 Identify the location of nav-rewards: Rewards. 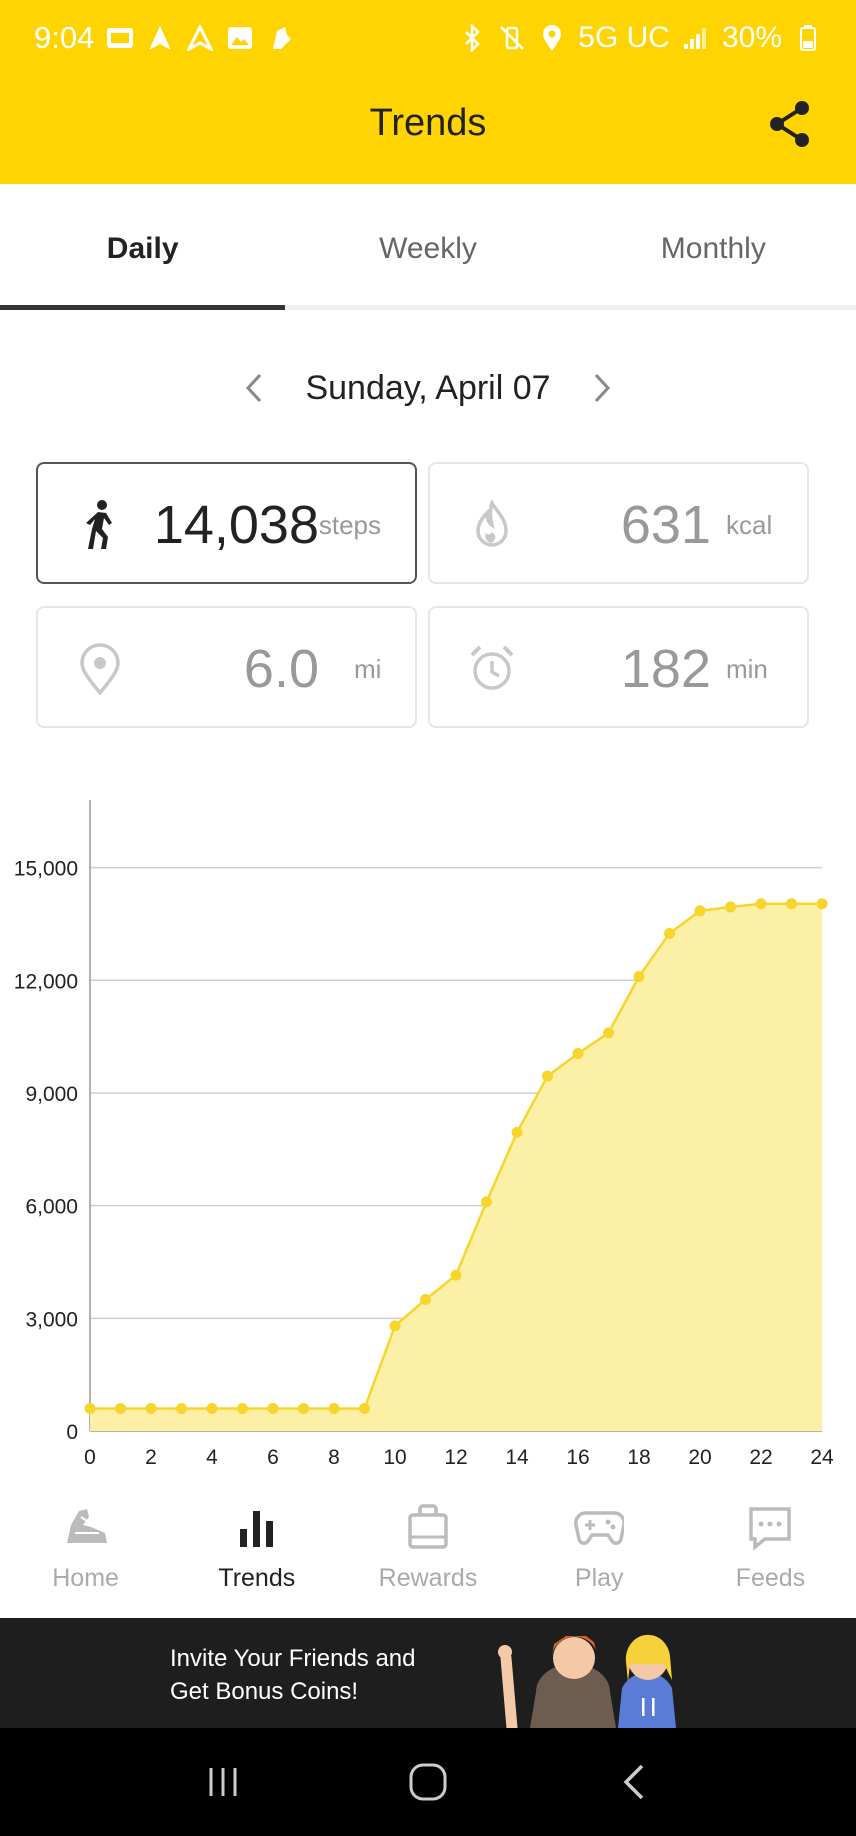
(427, 1554).